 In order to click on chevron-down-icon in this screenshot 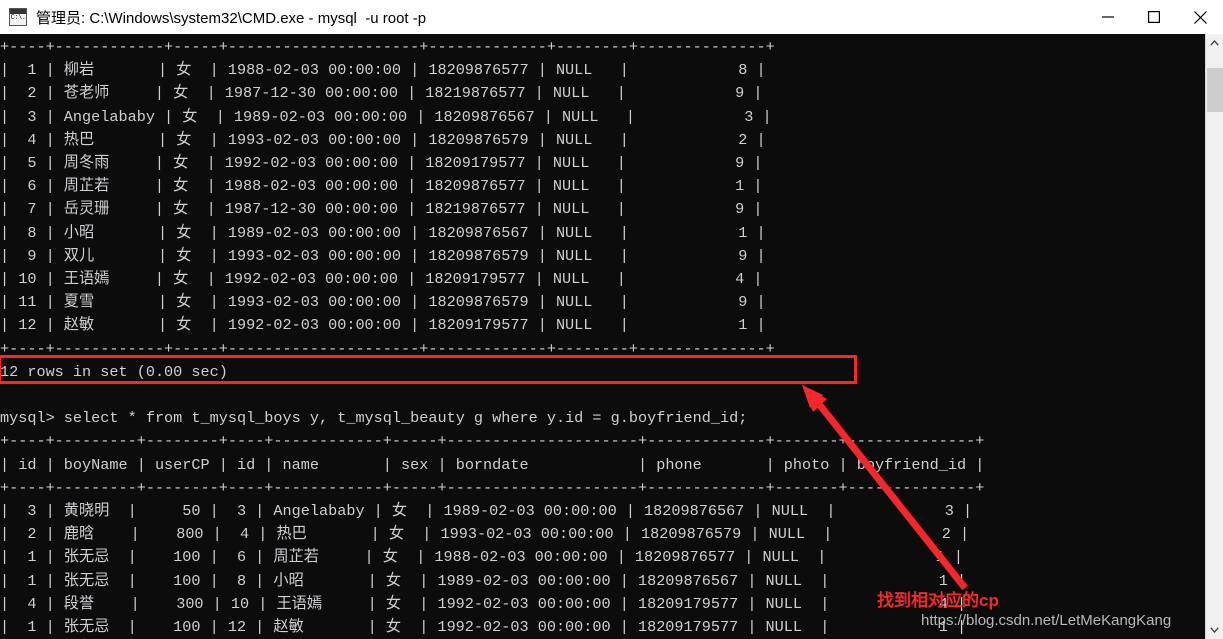, I will do `click(1214, 630)`.